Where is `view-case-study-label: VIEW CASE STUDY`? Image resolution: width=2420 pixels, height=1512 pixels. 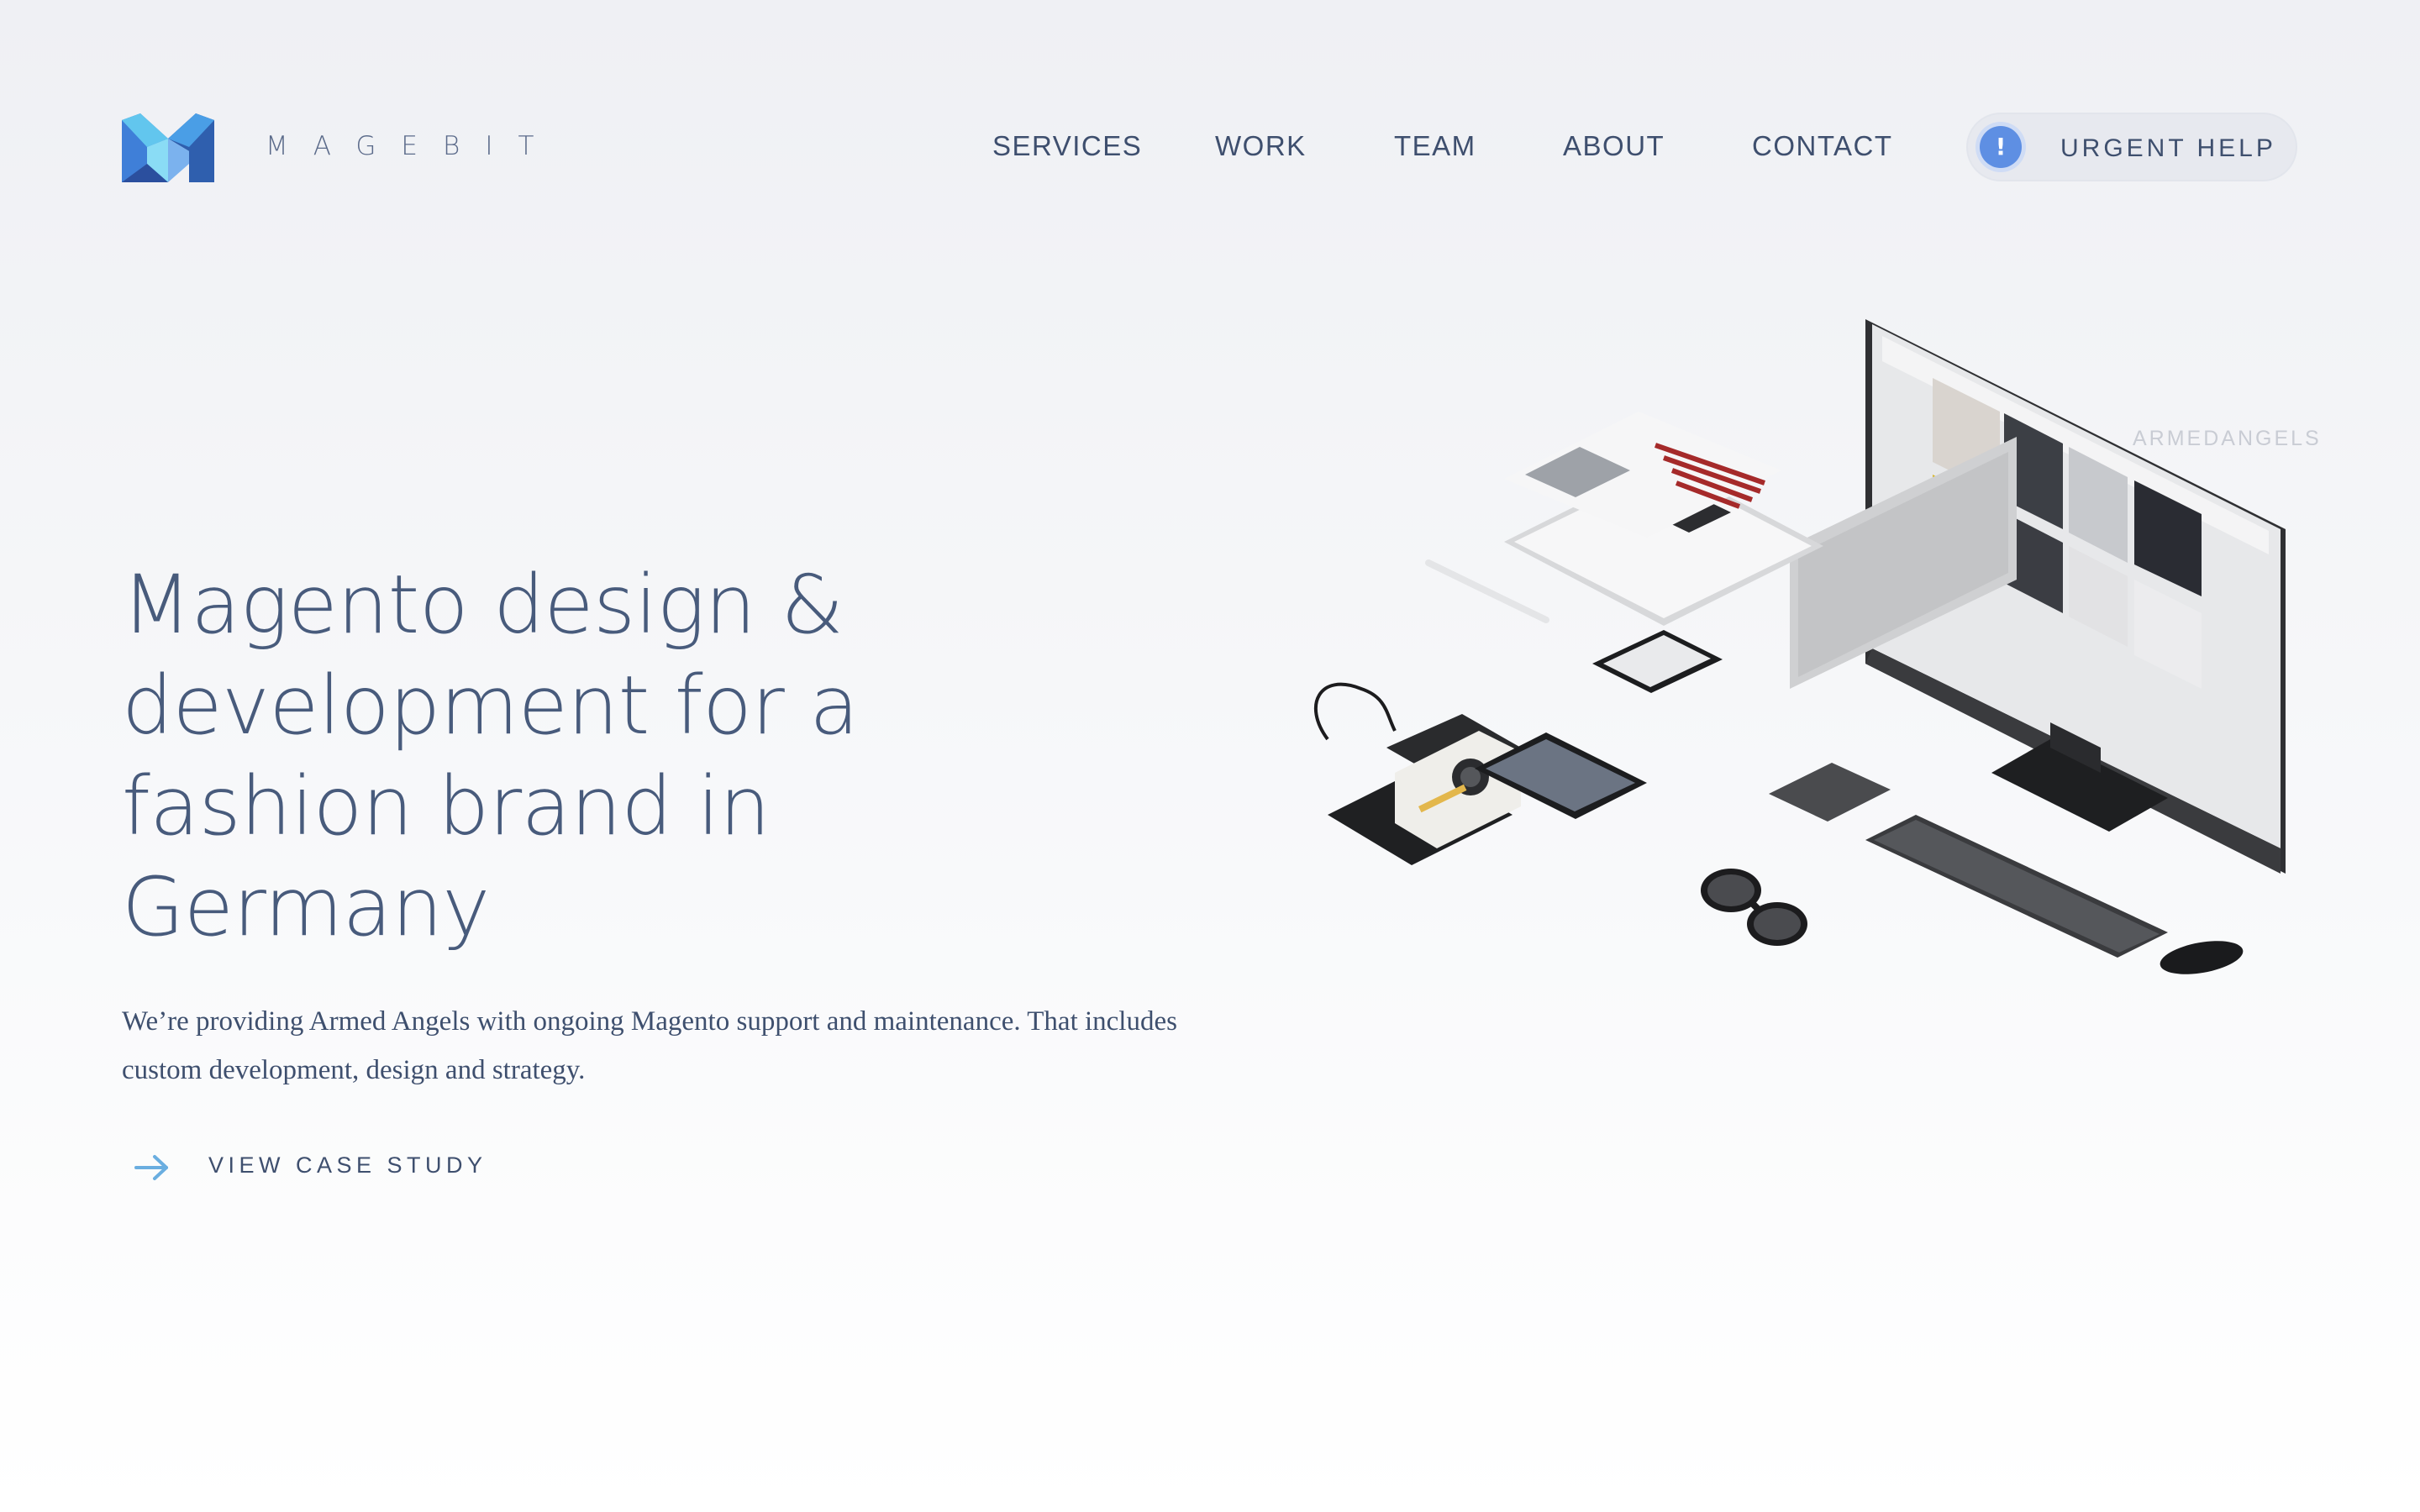
view-case-study-label: VIEW CASE STUDY is located at coordinates (347, 1165).